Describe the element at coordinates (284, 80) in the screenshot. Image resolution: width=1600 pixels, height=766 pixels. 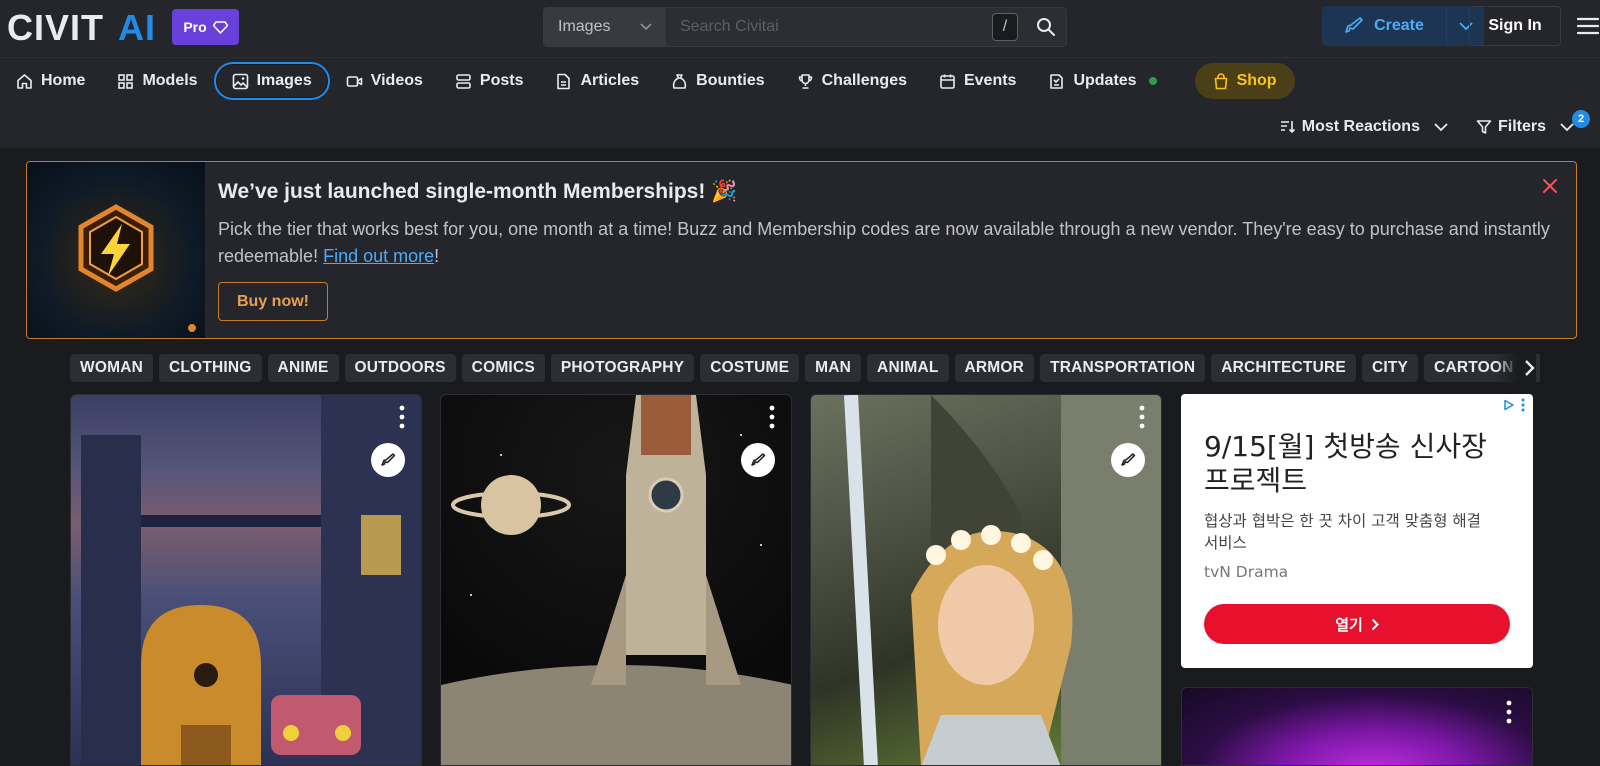
I see `nav-label: Images` at that location.